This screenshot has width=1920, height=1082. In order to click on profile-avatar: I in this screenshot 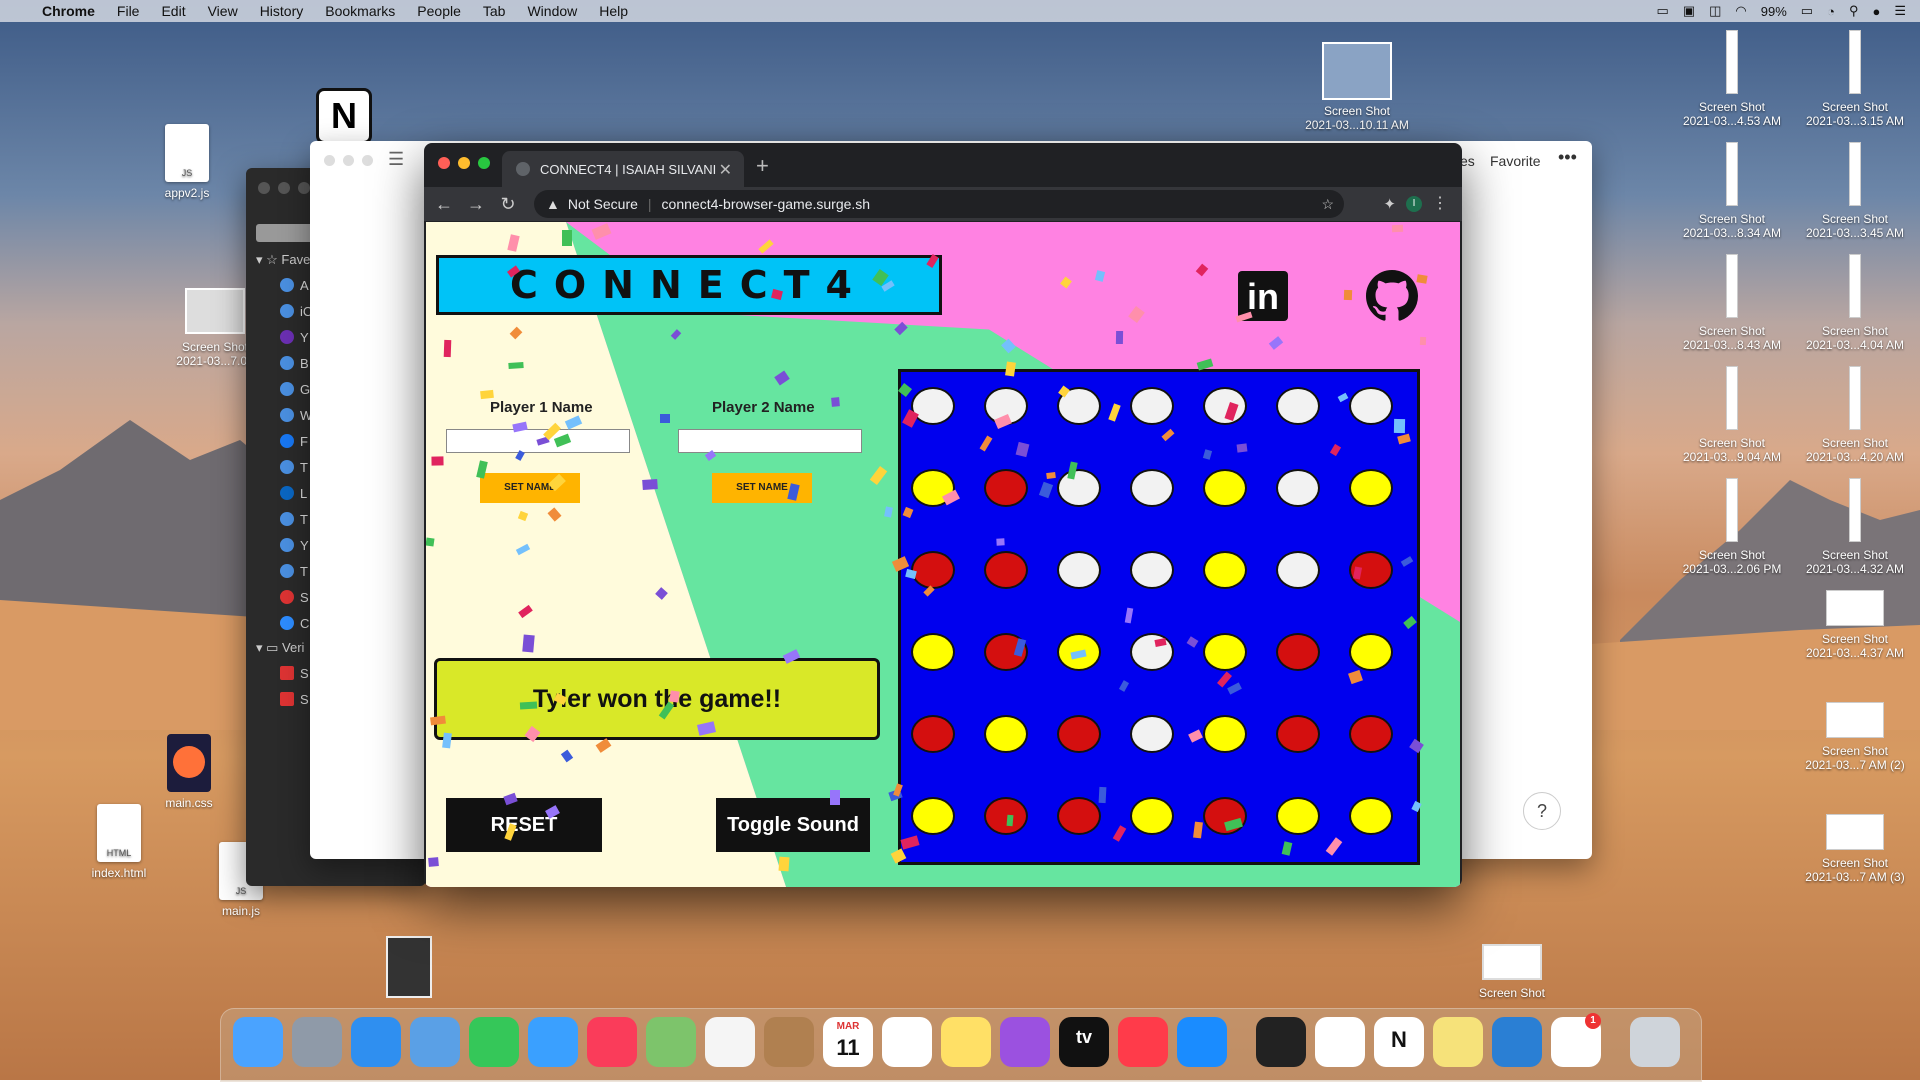, I will do `click(1414, 204)`.